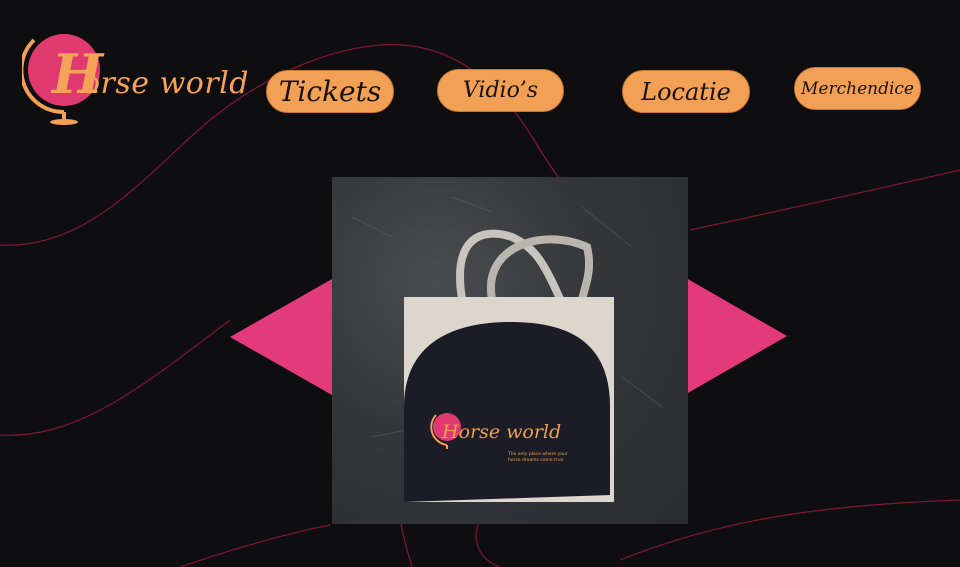  What do you see at coordinates (500, 90) in the screenshot?
I see `nav-videos-button: Vidio’s` at bounding box center [500, 90].